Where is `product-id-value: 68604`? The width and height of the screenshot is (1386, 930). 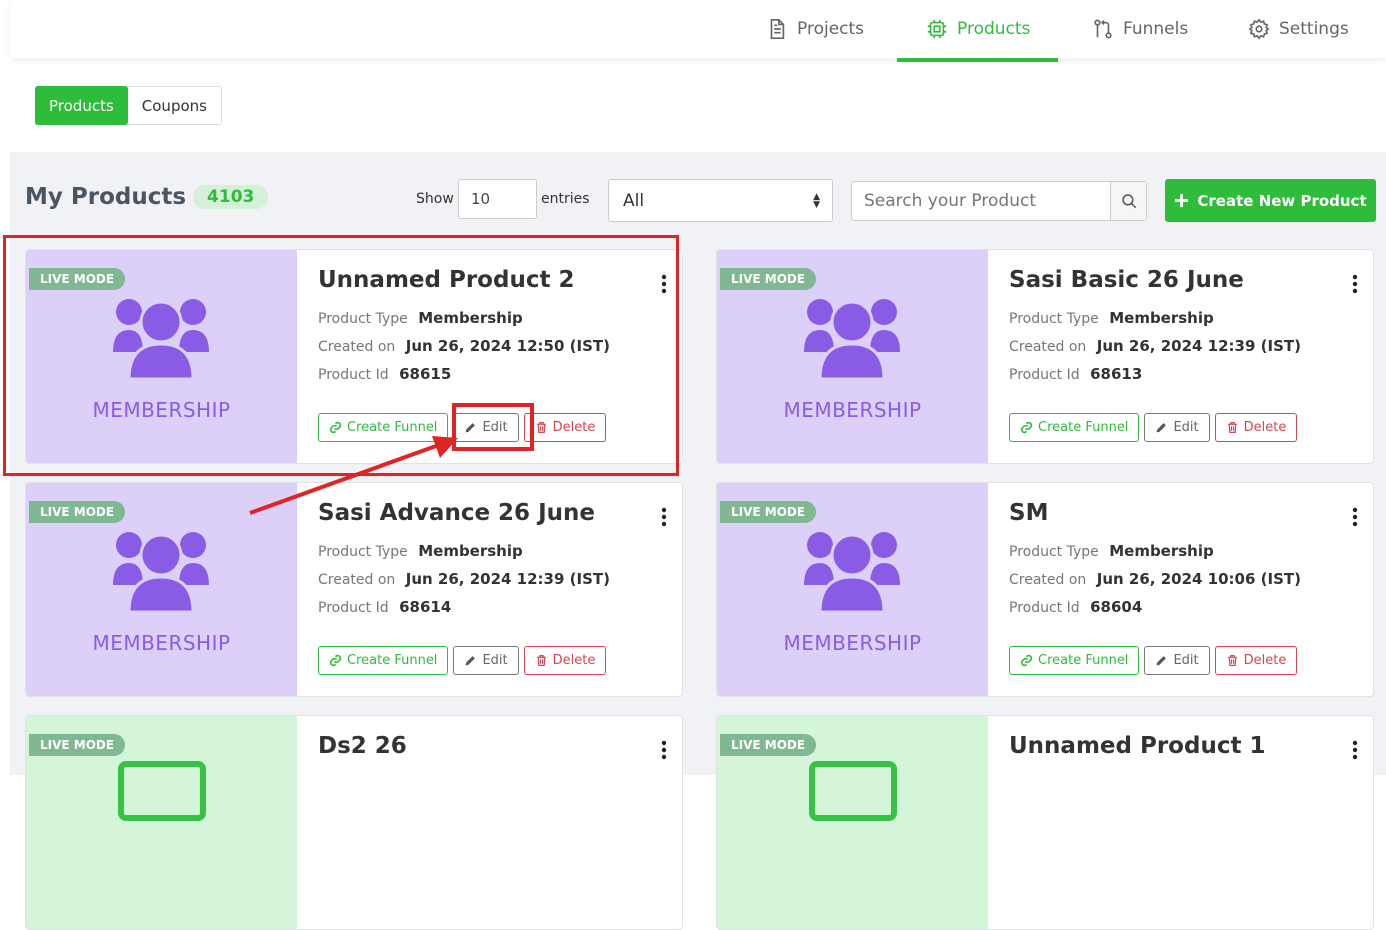 product-id-value: 68604 is located at coordinates (1116, 607).